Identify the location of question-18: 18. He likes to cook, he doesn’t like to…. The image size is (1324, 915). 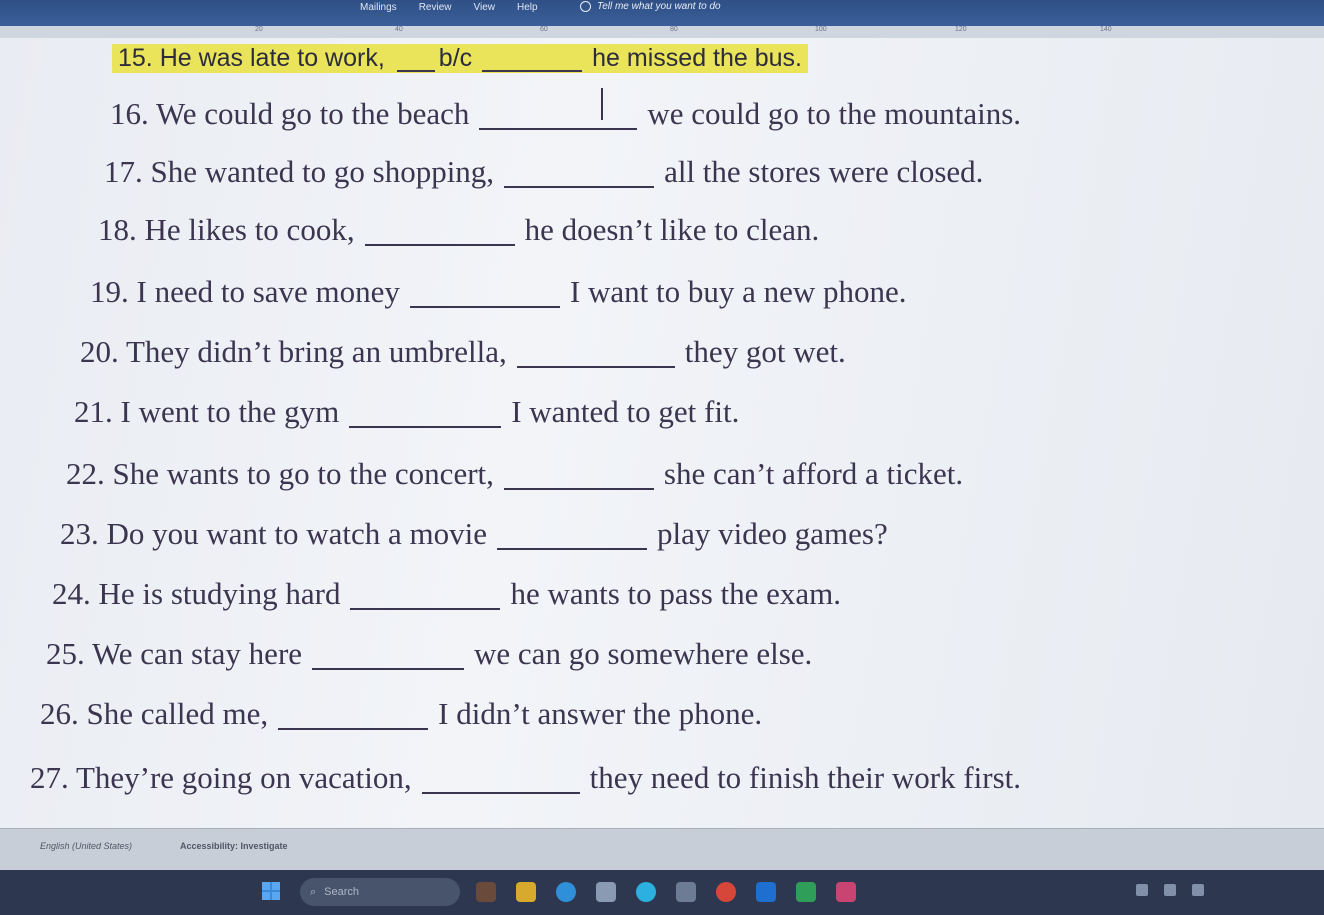
(458, 230).